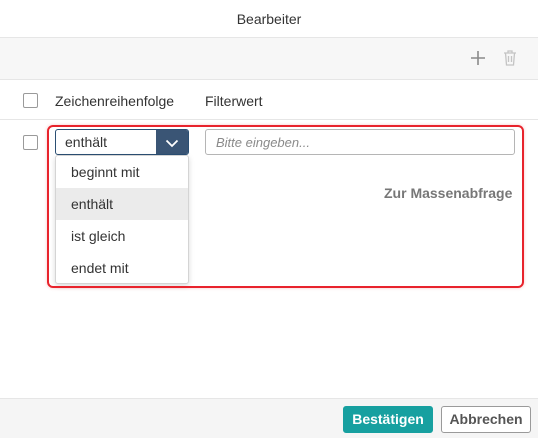  Describe the element at coordinates (269, 418) in the screenshot. I see `dialog-footer: Bestätigen Abbrechen` at that location.